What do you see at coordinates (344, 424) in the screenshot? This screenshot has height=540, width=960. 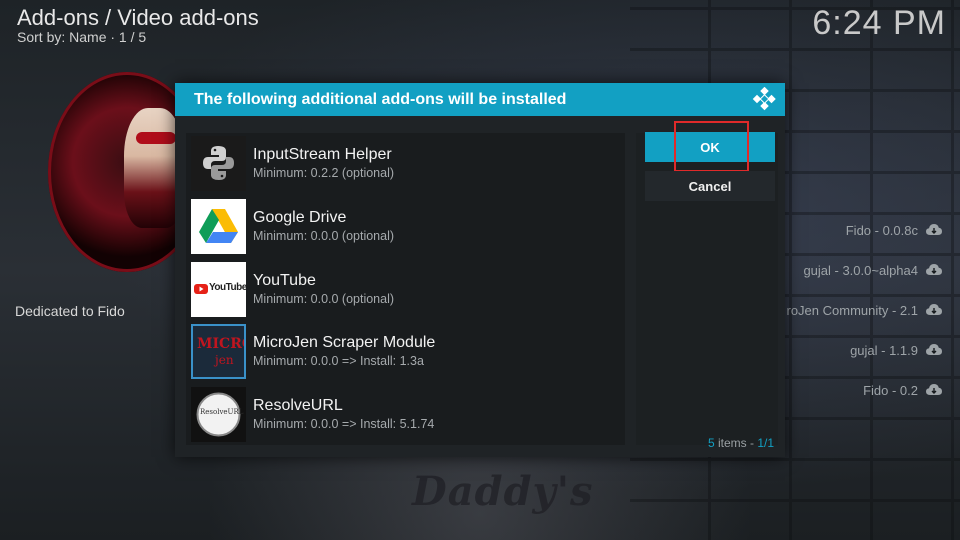 I see `addon-version: Minimum: 0.0.0 => Install: 5.1.74` at bounding box center [344, 424].